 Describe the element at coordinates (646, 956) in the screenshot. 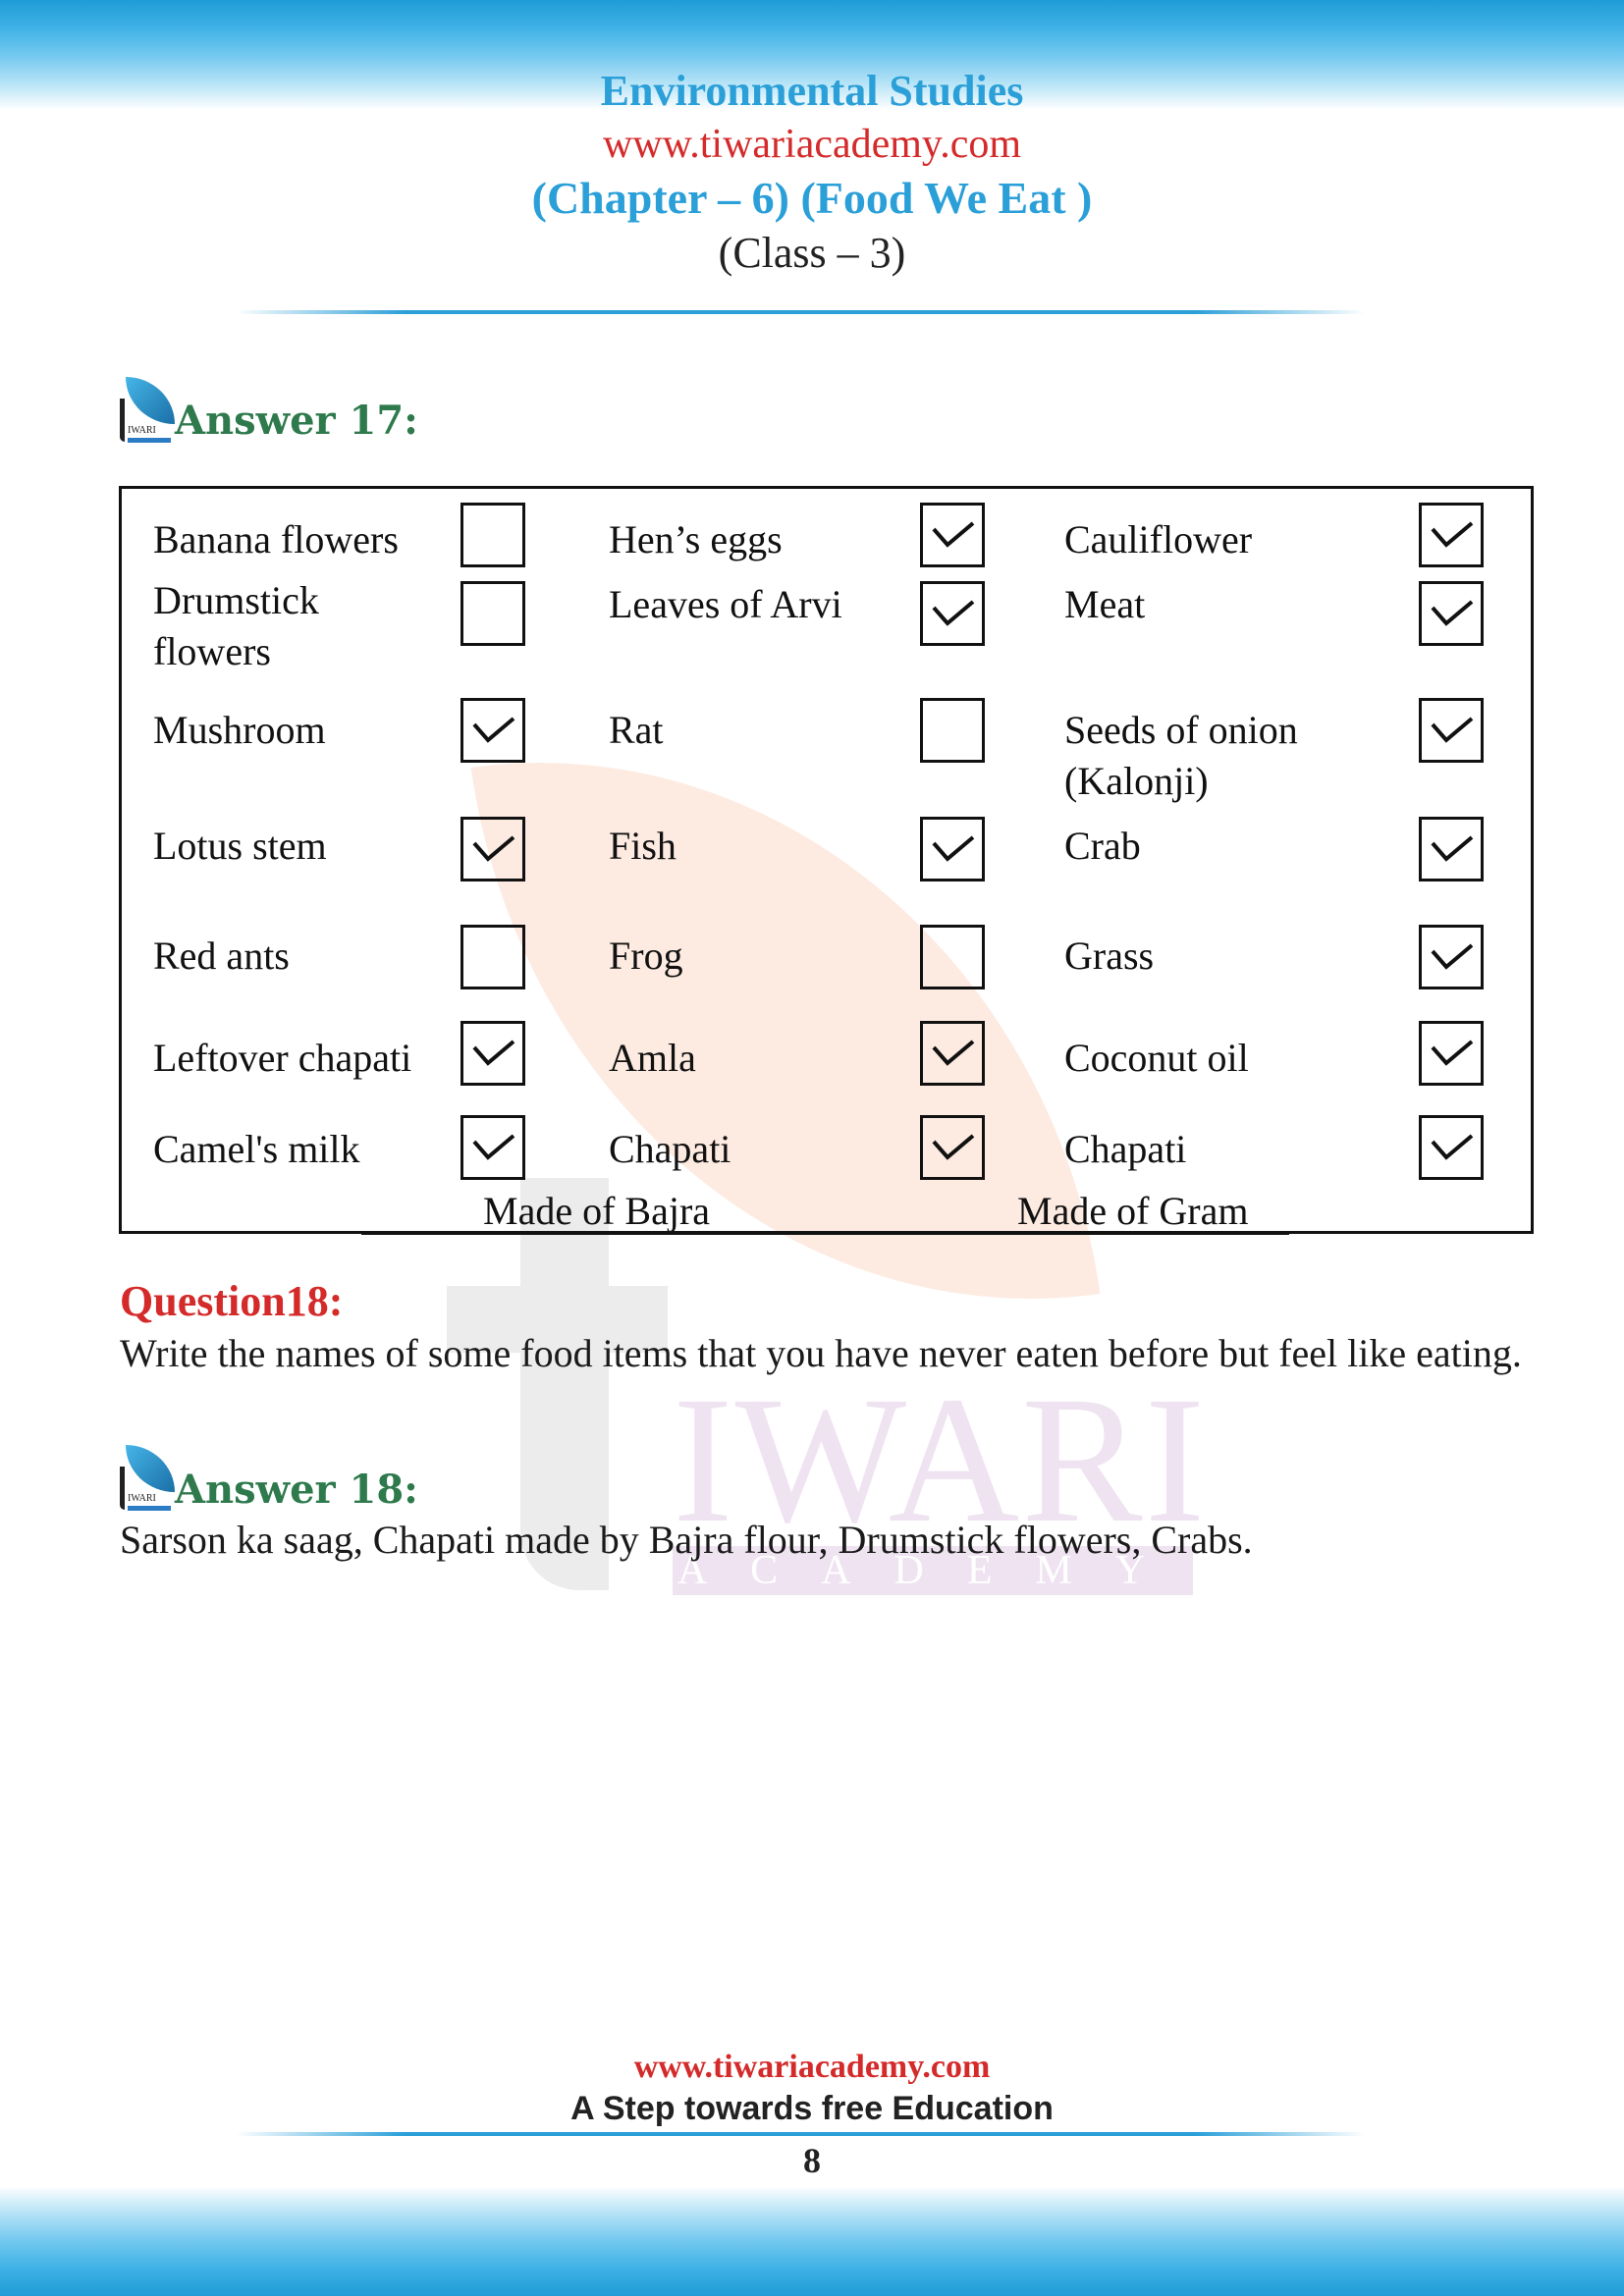

I see `food-item-label: Frog` at that location.